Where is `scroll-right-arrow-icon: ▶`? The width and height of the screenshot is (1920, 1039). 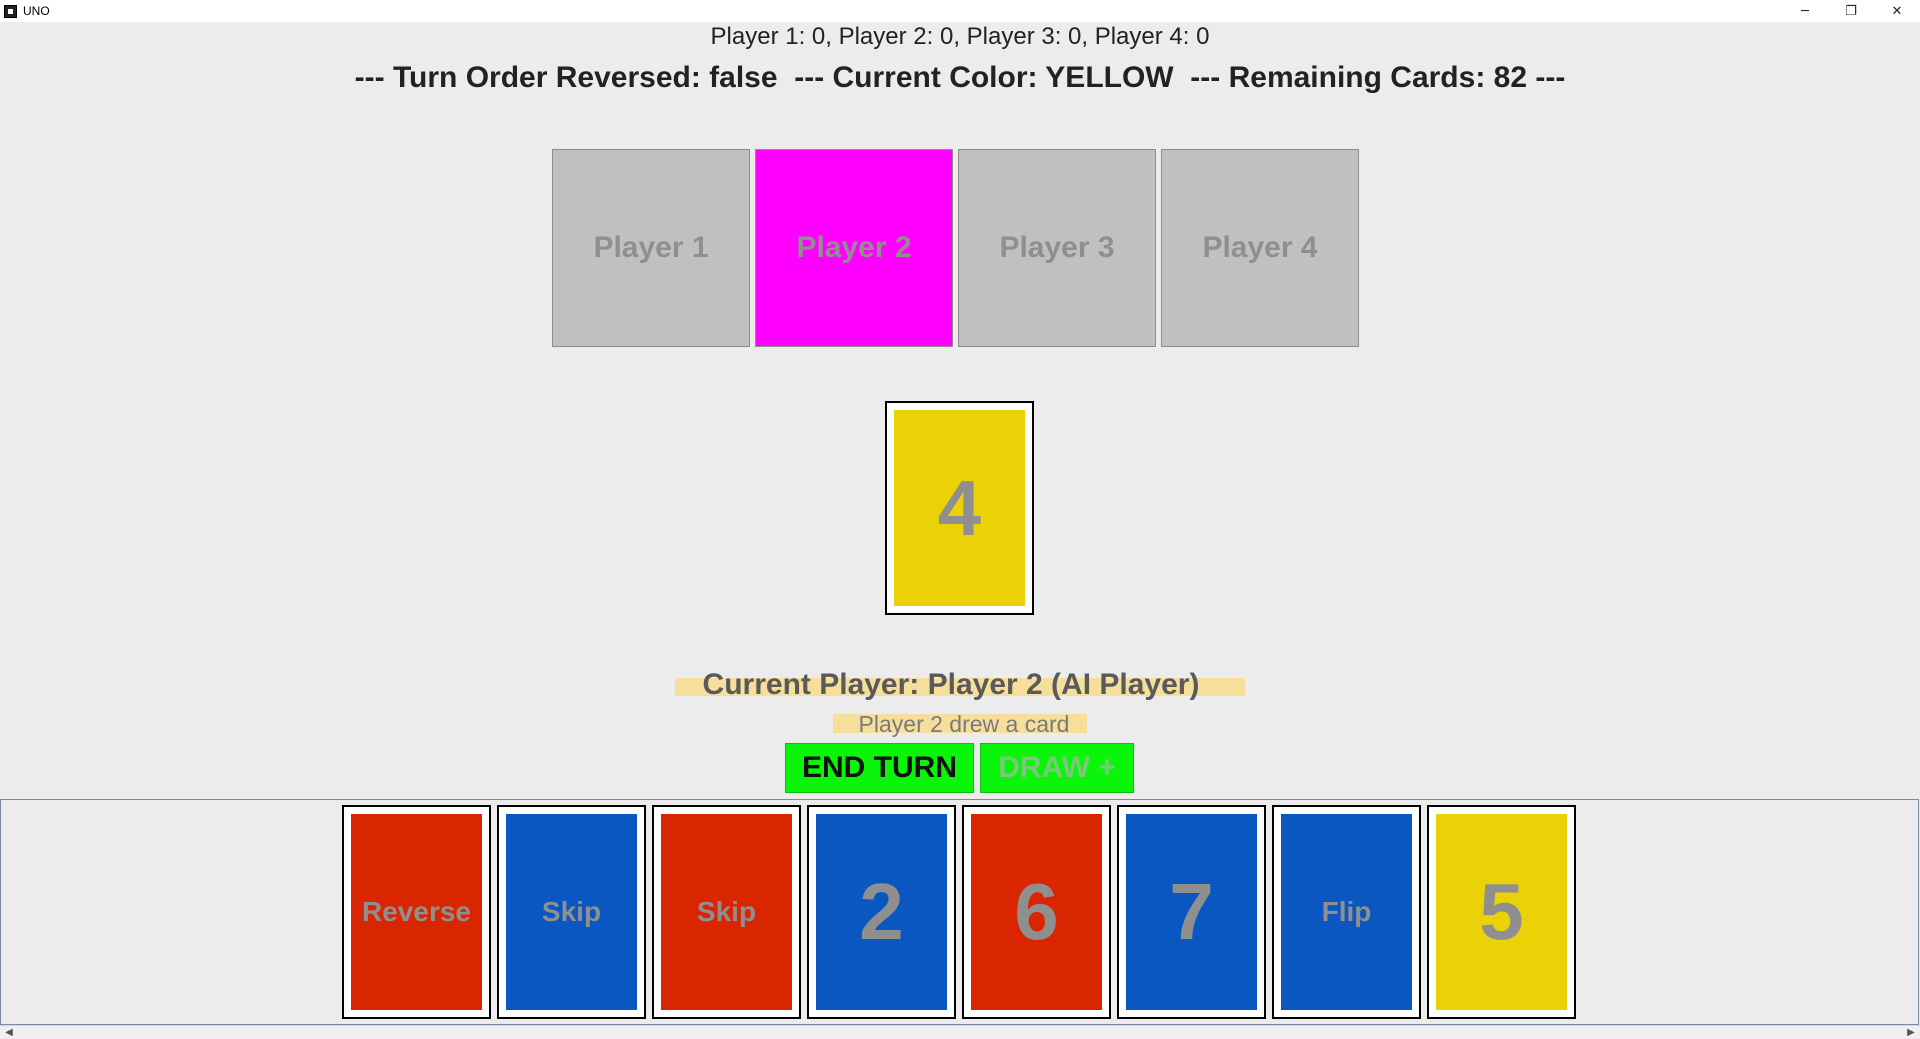
scroll-right-arrow-icon: ▶ is located at coordinates (1911, 1032).